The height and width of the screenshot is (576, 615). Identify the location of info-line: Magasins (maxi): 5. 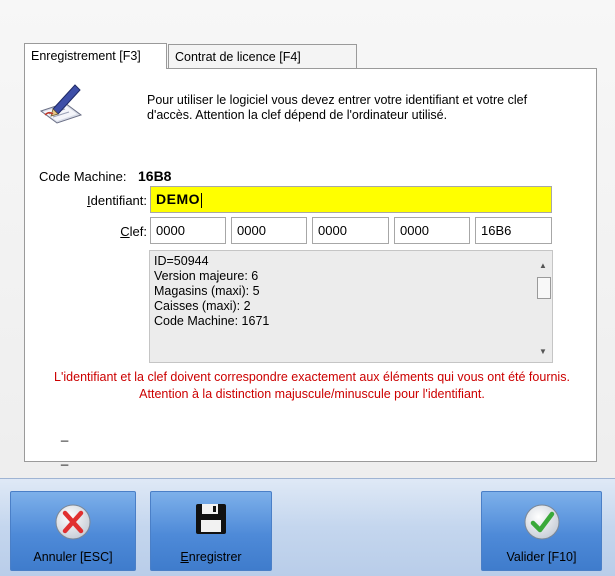
(207, 291).